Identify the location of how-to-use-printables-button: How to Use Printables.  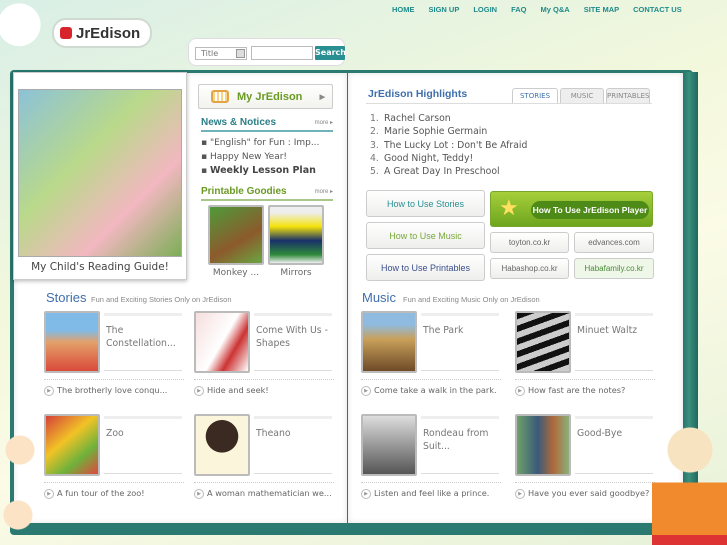
(425, 267).